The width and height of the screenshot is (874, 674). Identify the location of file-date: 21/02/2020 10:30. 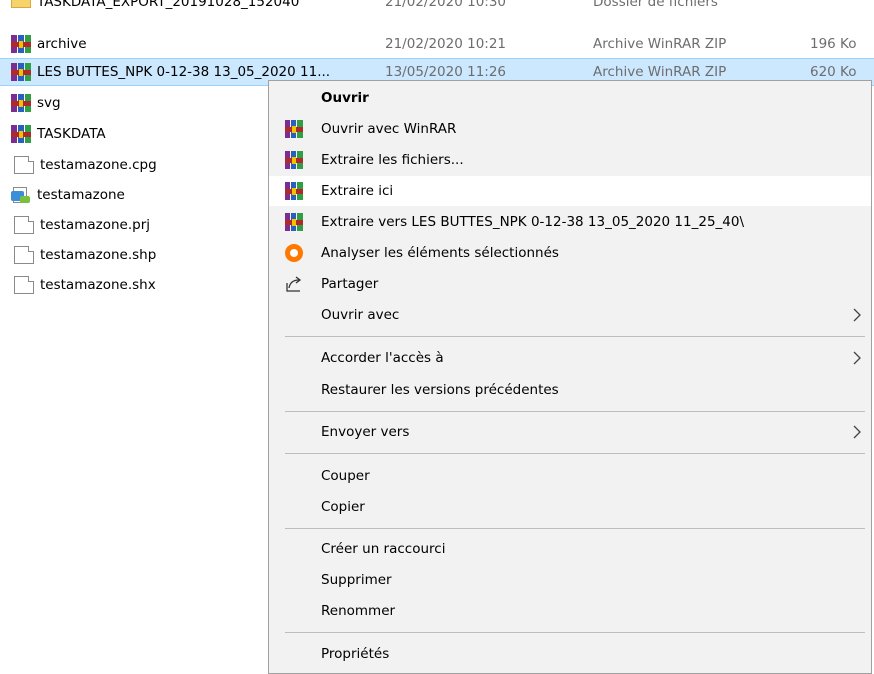
(446, 5).